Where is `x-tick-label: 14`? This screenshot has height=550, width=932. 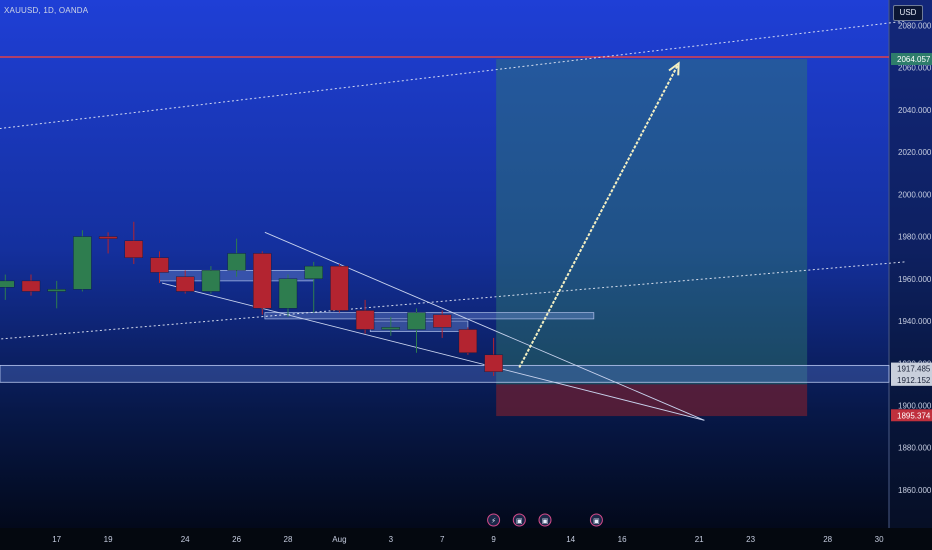 x-tick-label: 14 is located at coordinates (570, 539).